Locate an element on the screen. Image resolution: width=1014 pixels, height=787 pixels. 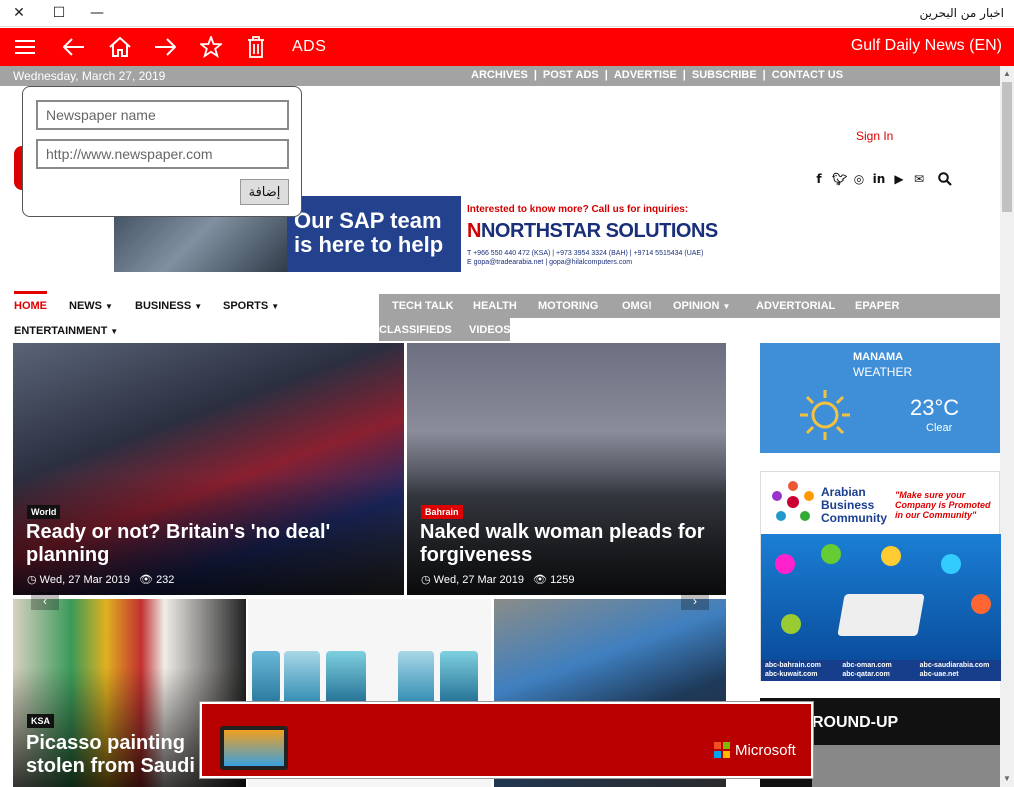
banner-headline-line2: is here to help is located at coordinates (369, 244).